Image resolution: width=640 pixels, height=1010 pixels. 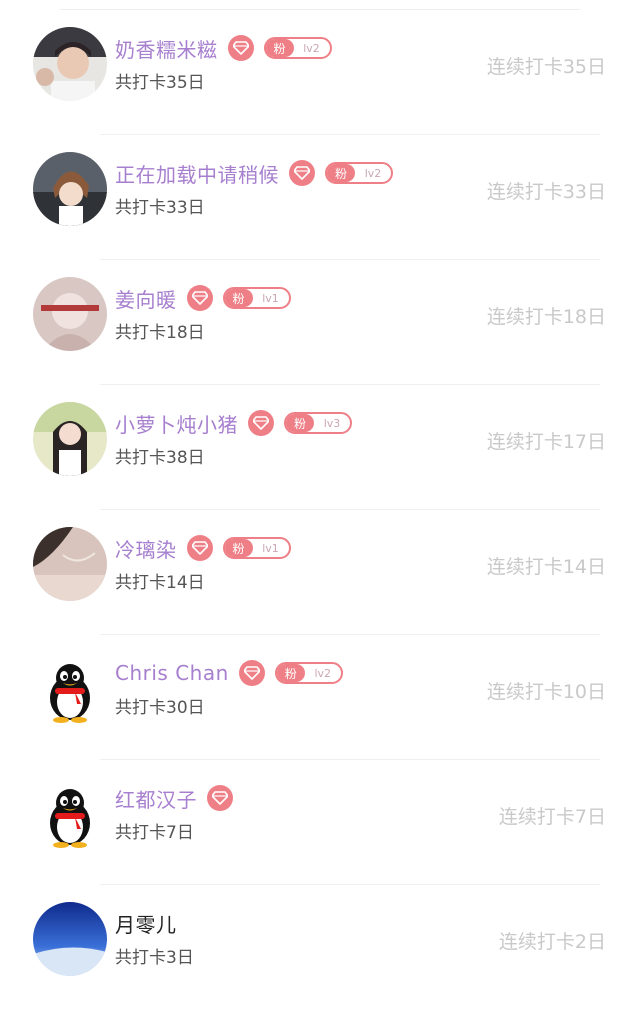 I want to click on total-checkins: 共打卡35日, so click(x=160, y=83).